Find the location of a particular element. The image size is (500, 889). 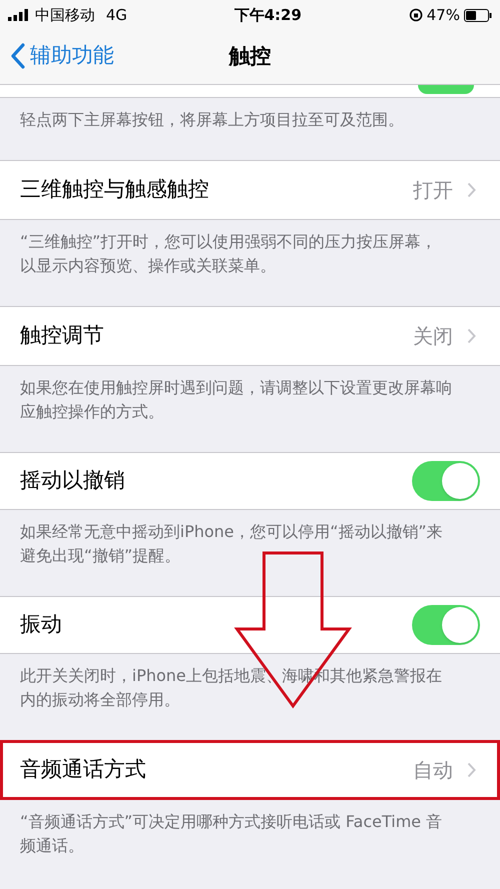

row-label: 音频通话方式 is located at coordinates (83, 770).